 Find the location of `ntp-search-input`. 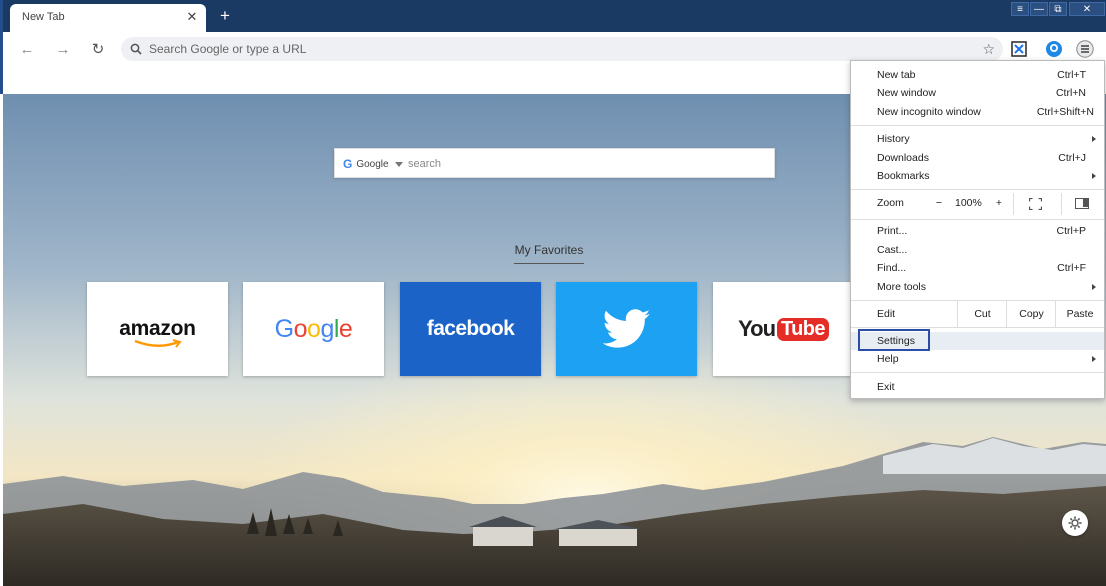

ntp-search-input is located at coordinates (583, 164).